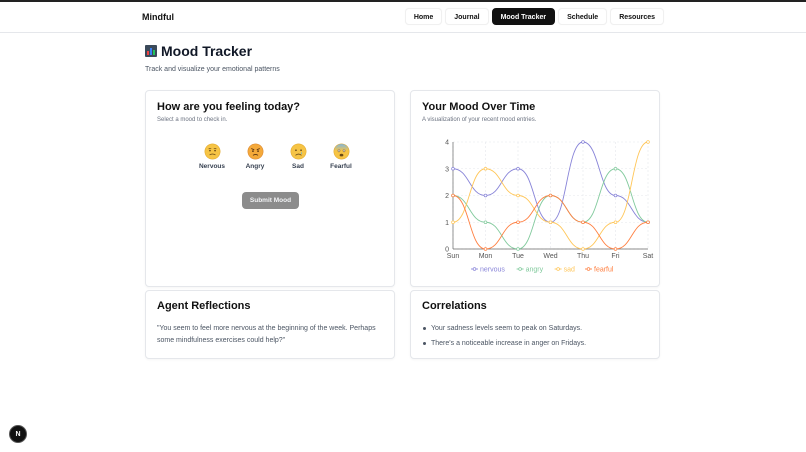  What do you see at coordinates (474, 269) in the screenshot?
I see `legend-marker-nervous` at bounding box center [474, 269].